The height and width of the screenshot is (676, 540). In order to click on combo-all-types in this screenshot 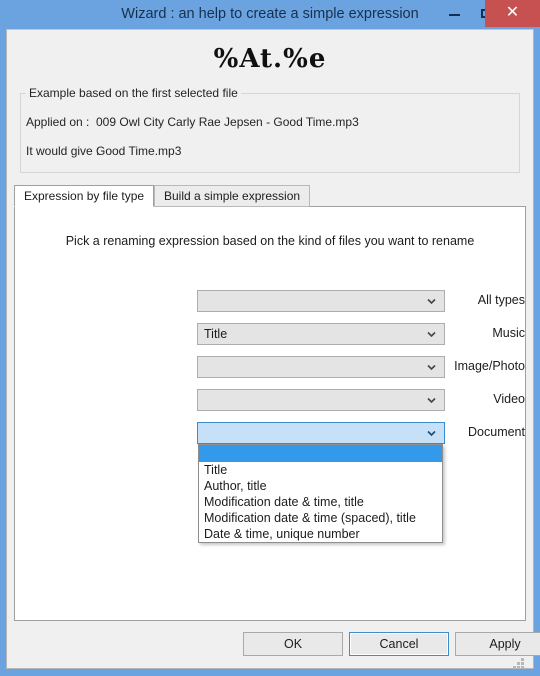, I will do `click(321, 301)`.